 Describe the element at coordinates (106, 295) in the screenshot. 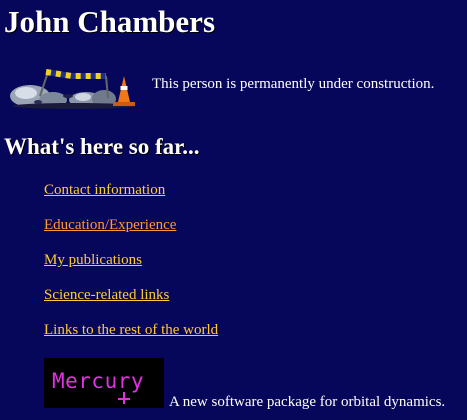

I see `science-related-links-link: Science-related links` at that location.